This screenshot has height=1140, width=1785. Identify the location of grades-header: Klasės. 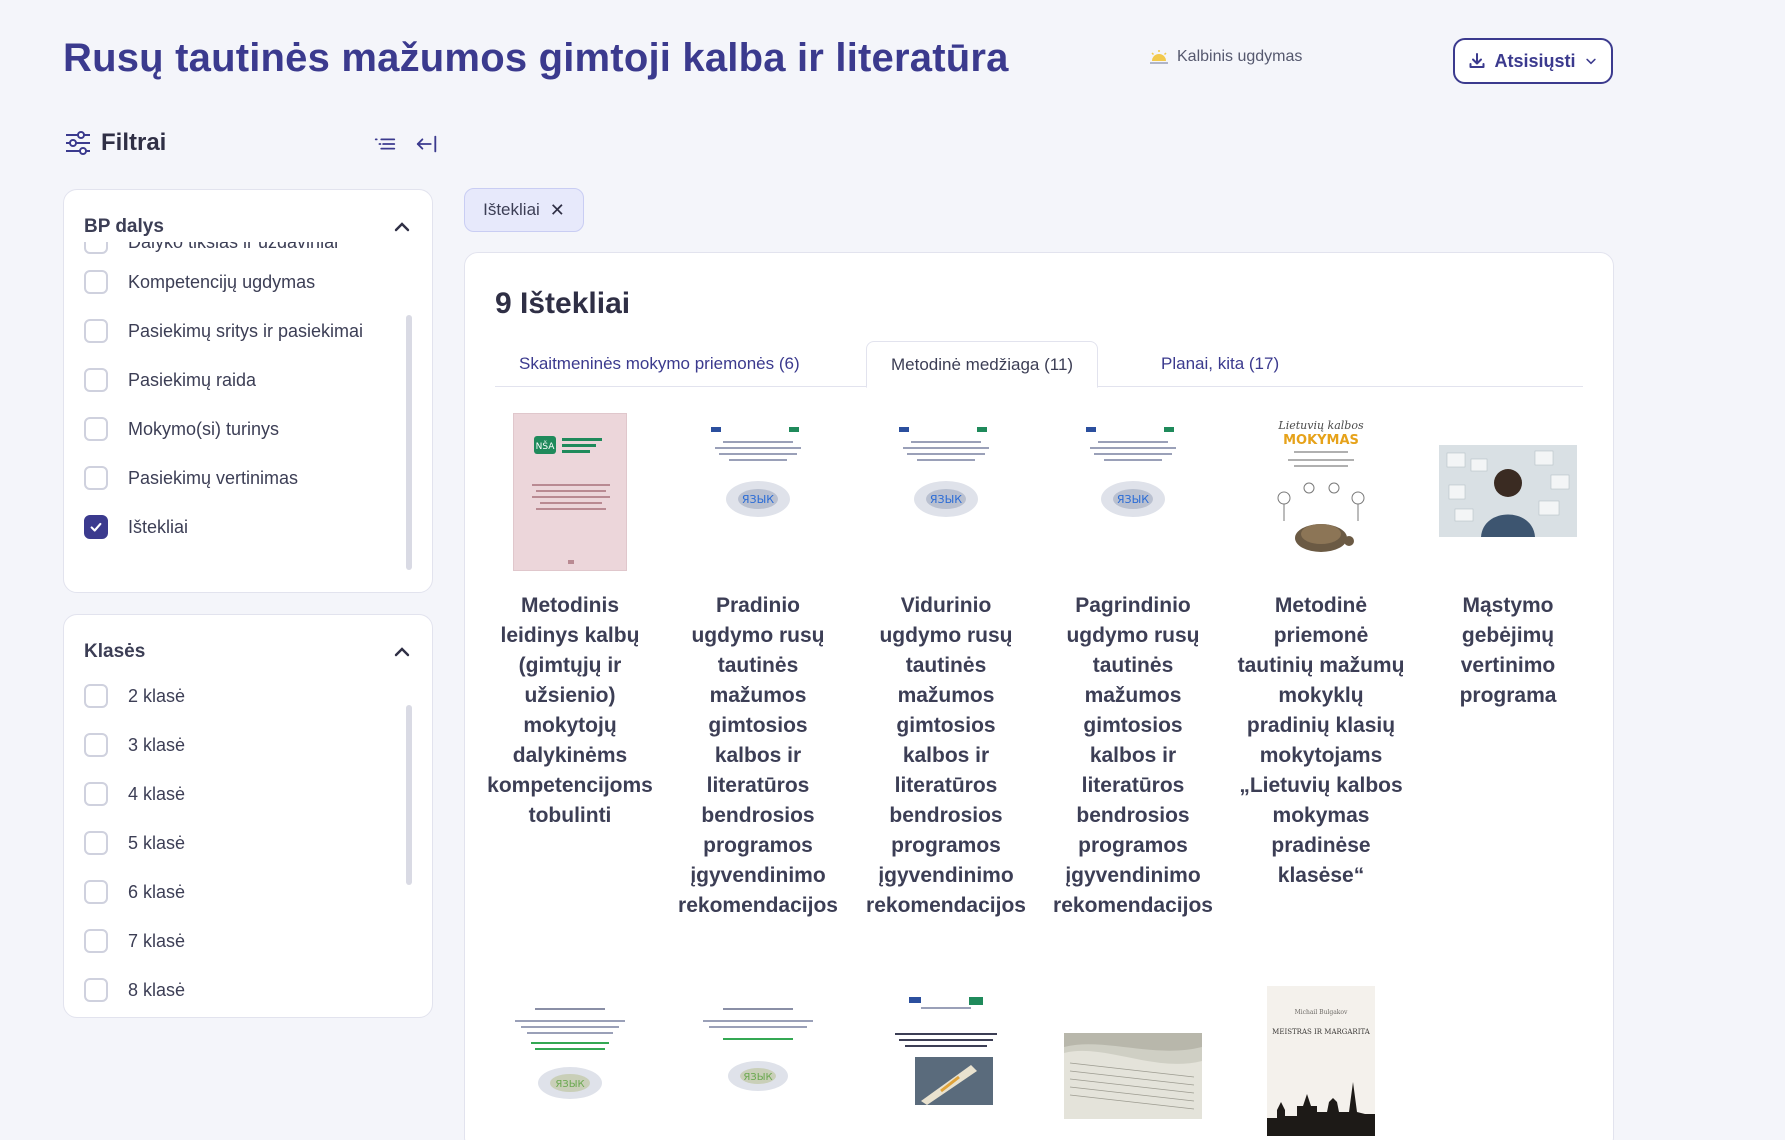
(248, 652).